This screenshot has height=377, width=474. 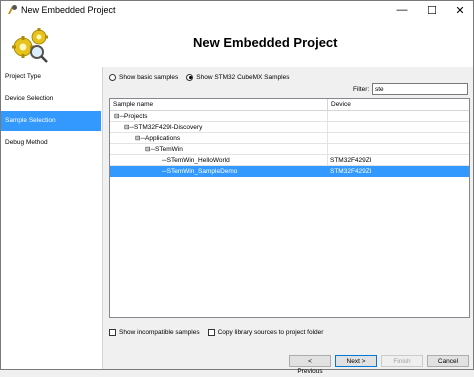 I want to click on table-row: ─STemWin_HelloWorld STM32F429ZI, so click(x=289, y=160).